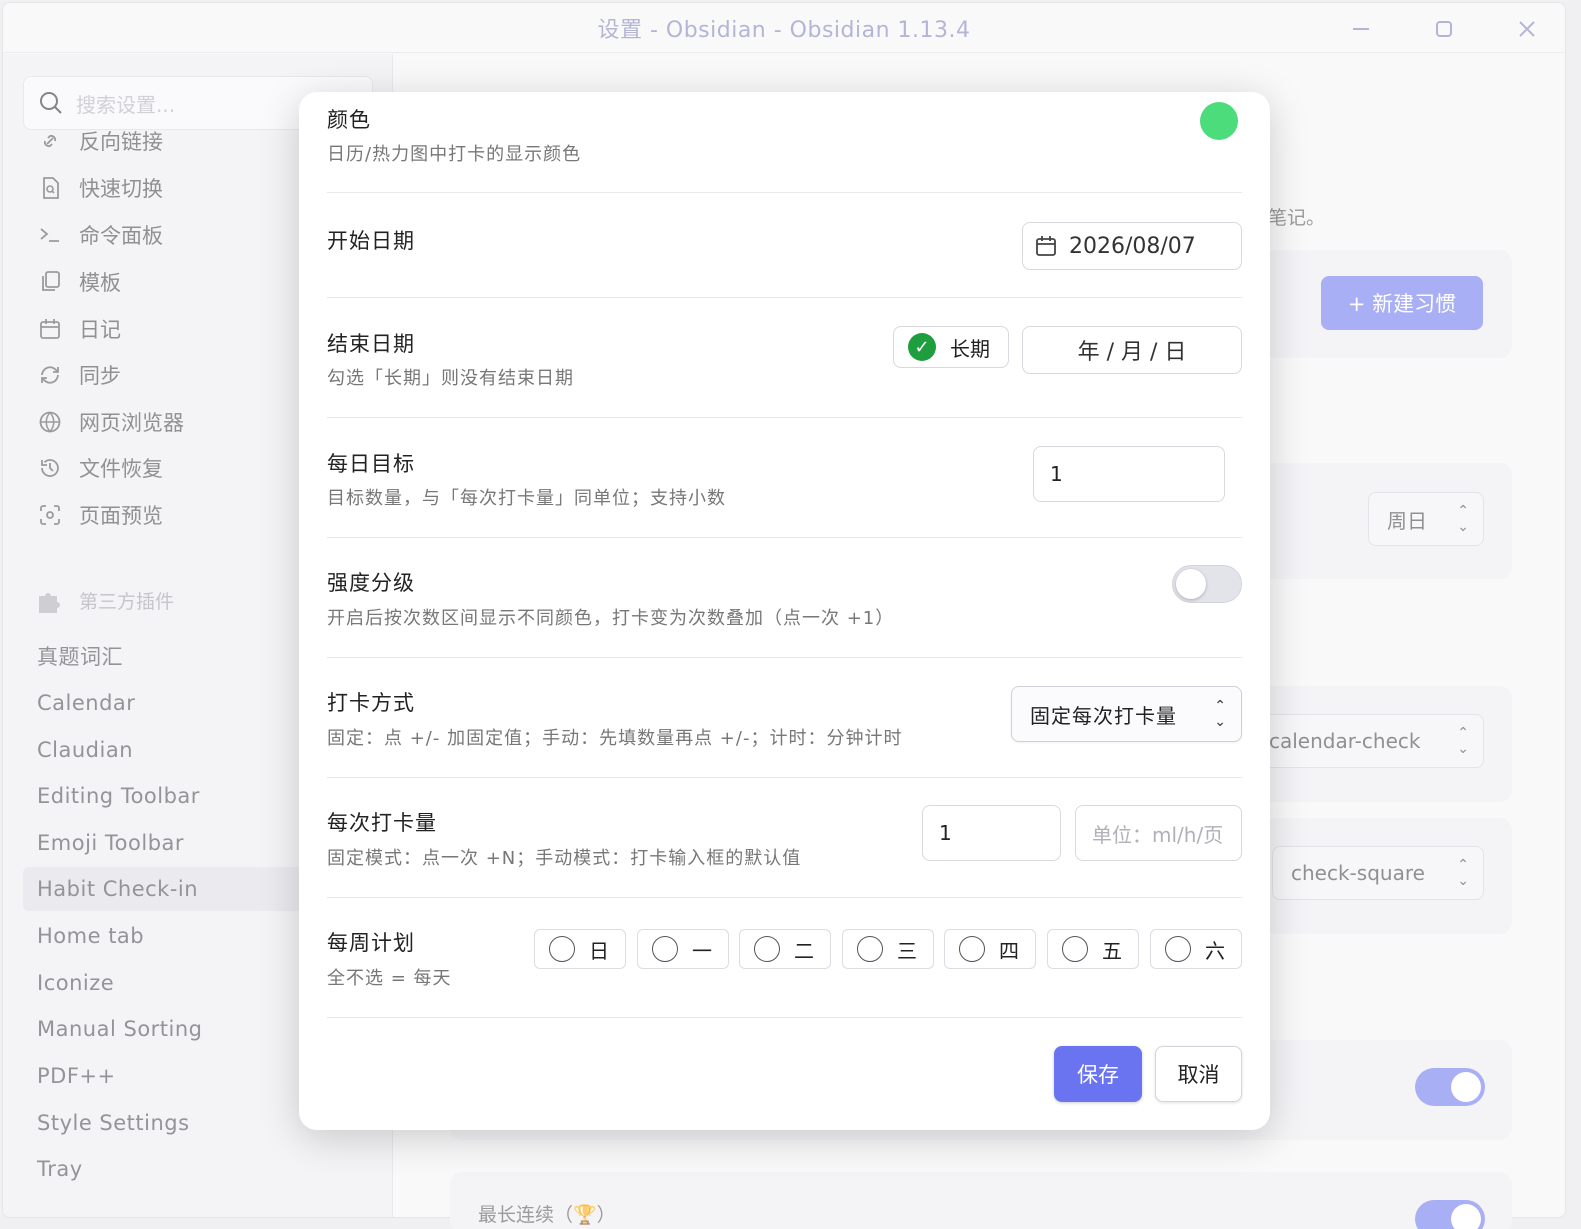 The height and width of the screenshot is (1229, 1581). I want to click on setting-label: 结束日期, so click(371, 344).